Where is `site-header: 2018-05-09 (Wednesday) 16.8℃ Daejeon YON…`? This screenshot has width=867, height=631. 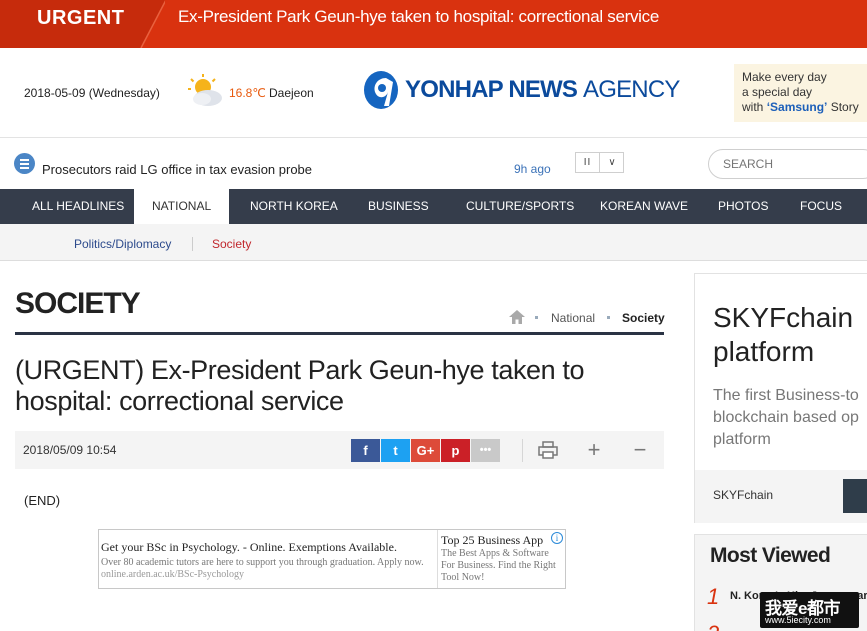
site-header: 2018-05-09 (Wednesday) 16.8℃ Daejeon YON… is located at coordinates (433, 93).